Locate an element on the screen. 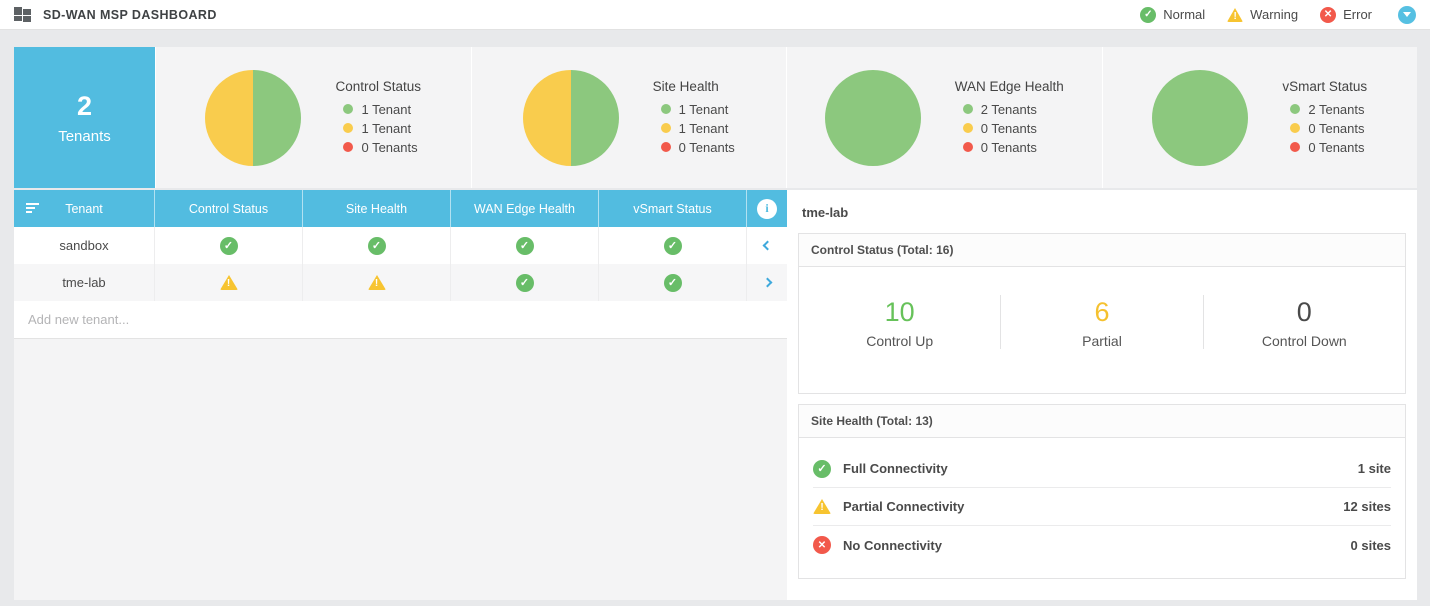 The width and height of the screenshot is (1430, 606). chevron-left-icon is located at coordinates (767, 245).